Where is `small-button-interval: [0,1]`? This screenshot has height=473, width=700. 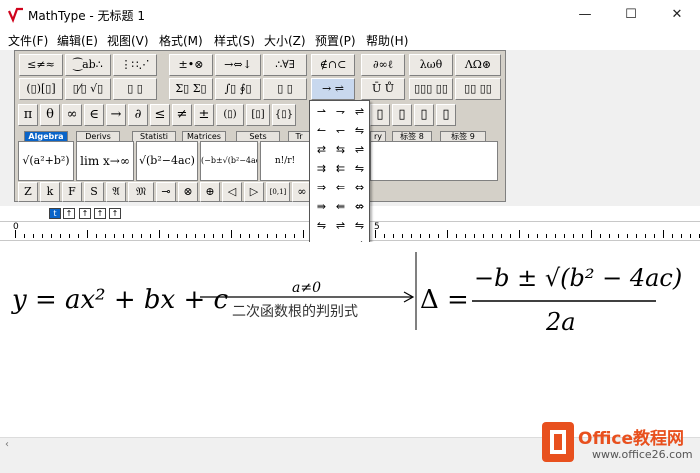 small-button-interval: [0,1] is located at coordinates (278, 192).